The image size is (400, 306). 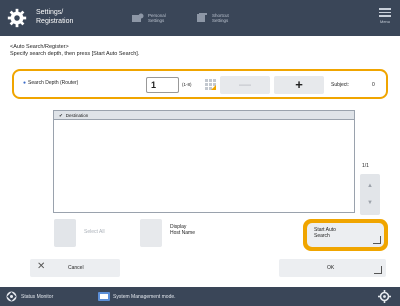 I want to click on numeric-keypad-icon, so click(x=210, y=84).